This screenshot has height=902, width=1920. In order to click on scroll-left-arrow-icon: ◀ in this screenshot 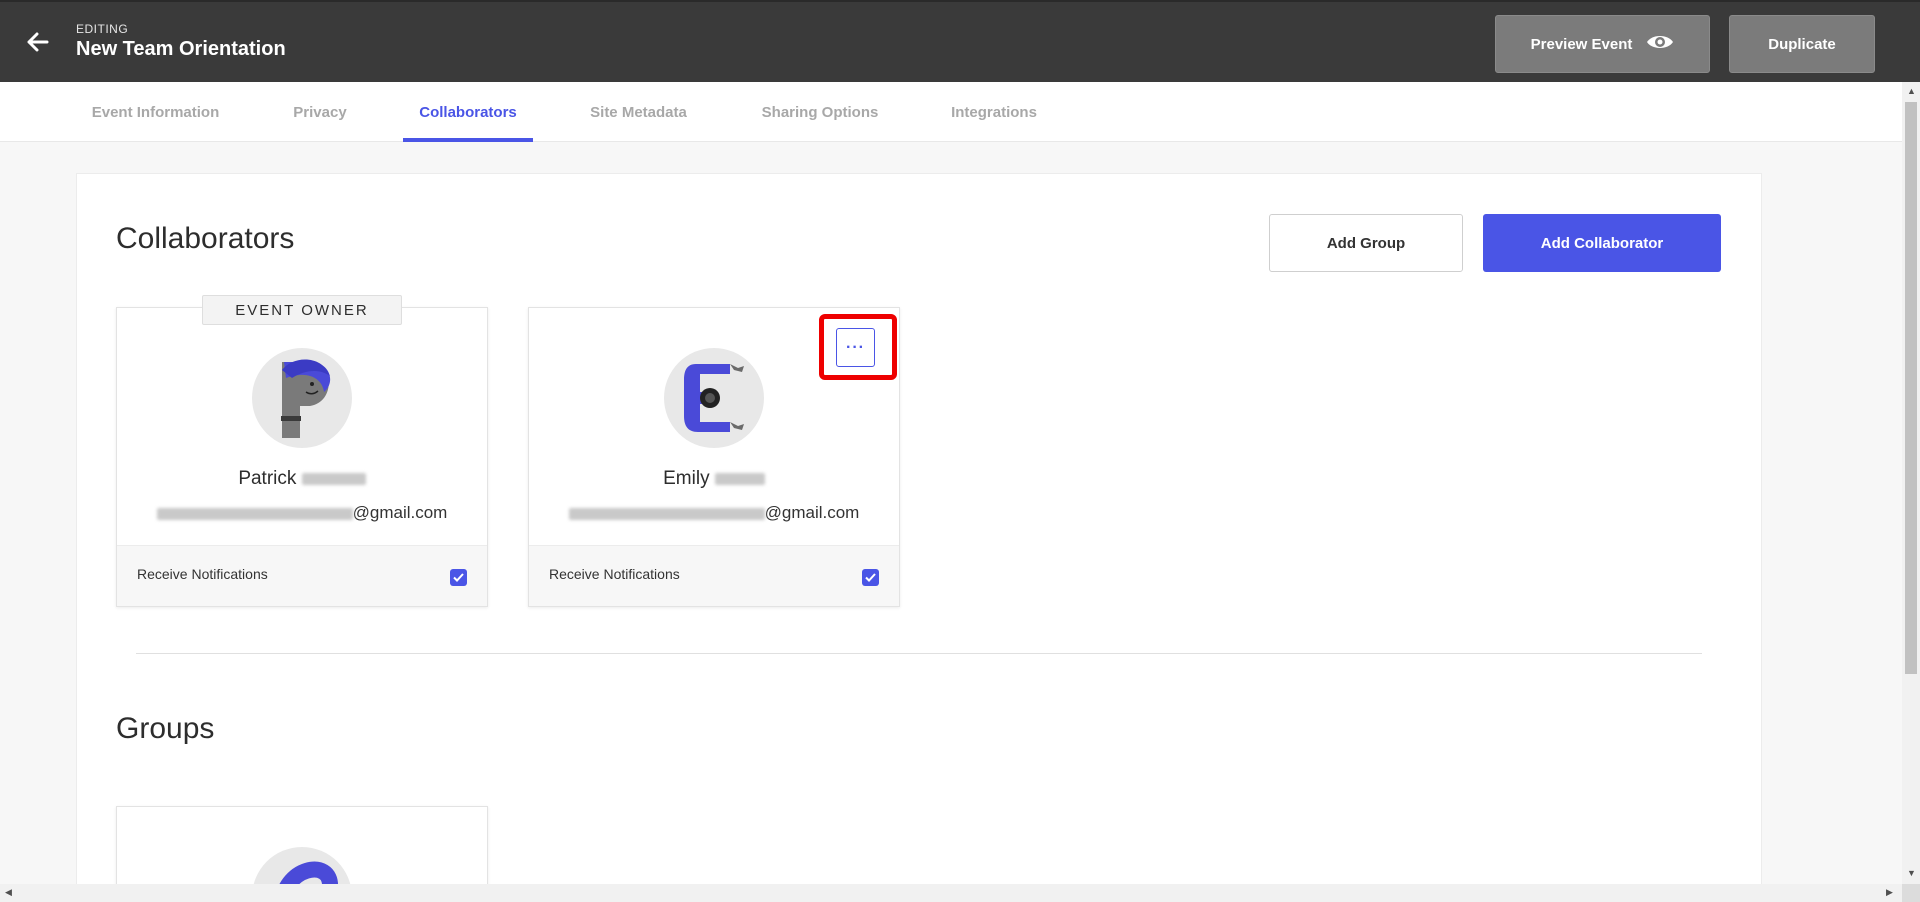, I will do `click(8, 892)`.